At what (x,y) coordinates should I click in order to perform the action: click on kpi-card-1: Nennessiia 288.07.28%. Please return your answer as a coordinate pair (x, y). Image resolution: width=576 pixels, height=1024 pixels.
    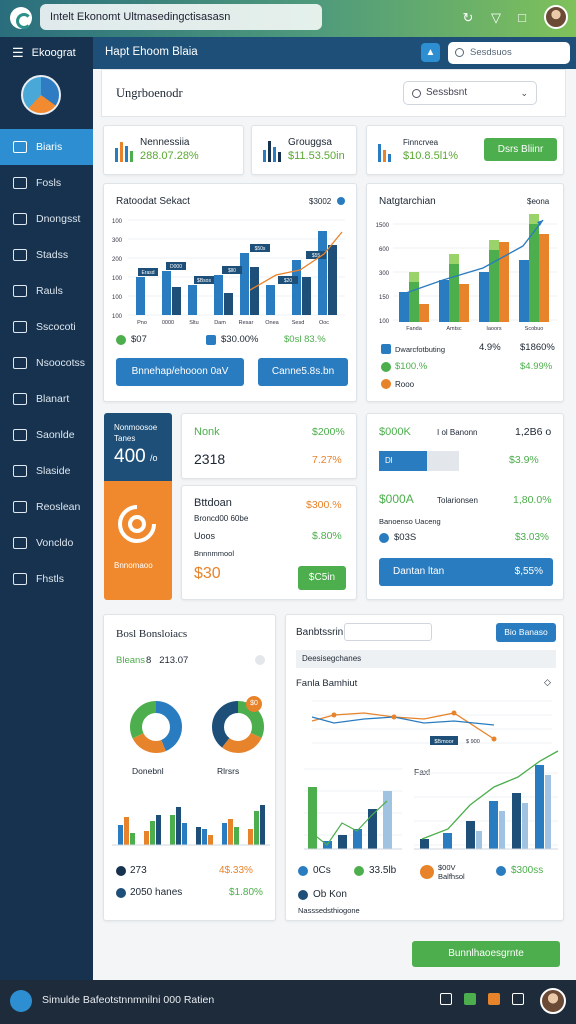
    Looking at the image, I should click on (173, 150).